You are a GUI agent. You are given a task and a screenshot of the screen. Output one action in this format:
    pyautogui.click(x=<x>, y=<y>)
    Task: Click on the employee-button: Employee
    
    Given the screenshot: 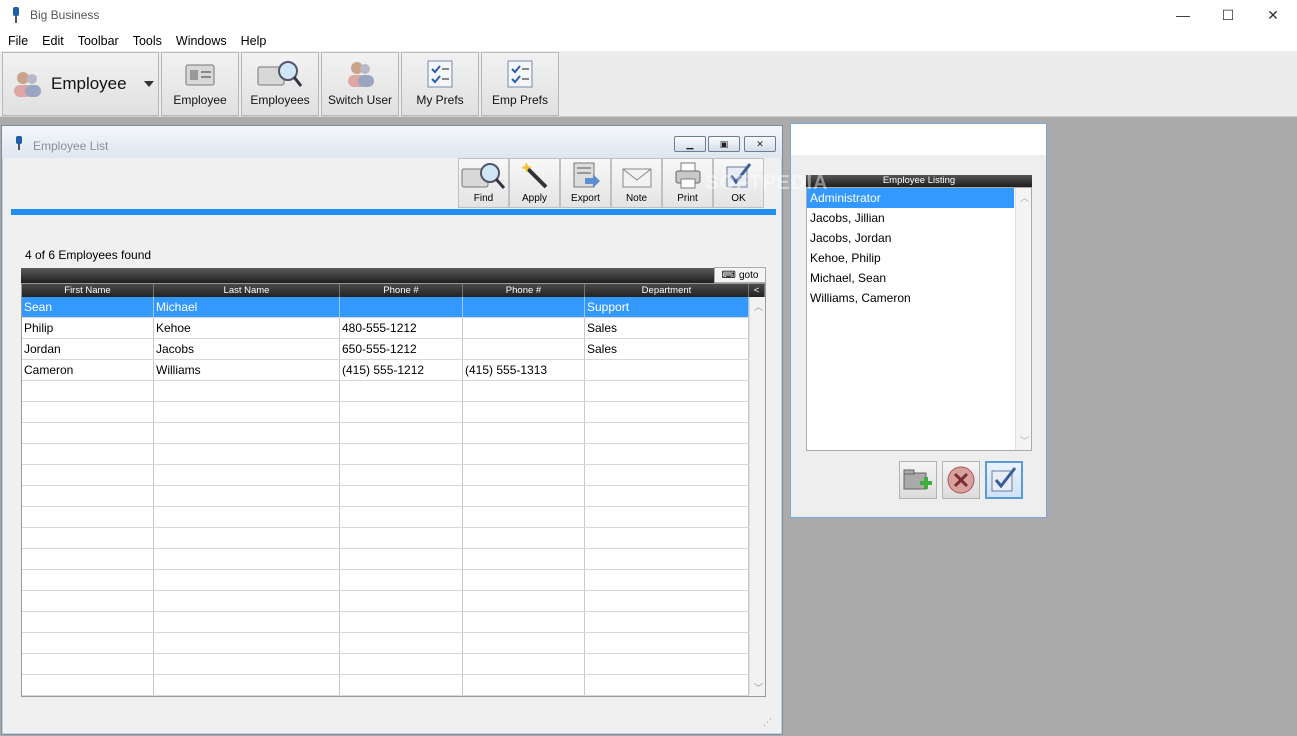 What is the action you would take?
    pyautogui.click(x=200, y=84)
    